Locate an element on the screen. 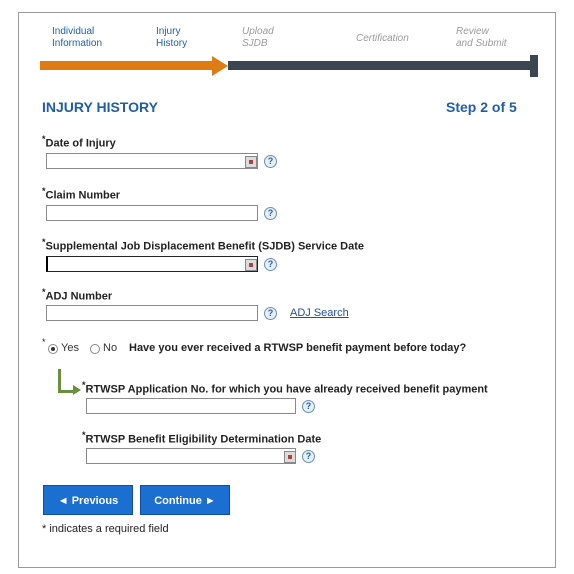 This screenshot has height=574, width=574. adj-search-link: ADJ Search is located at coordinates (319, 313).